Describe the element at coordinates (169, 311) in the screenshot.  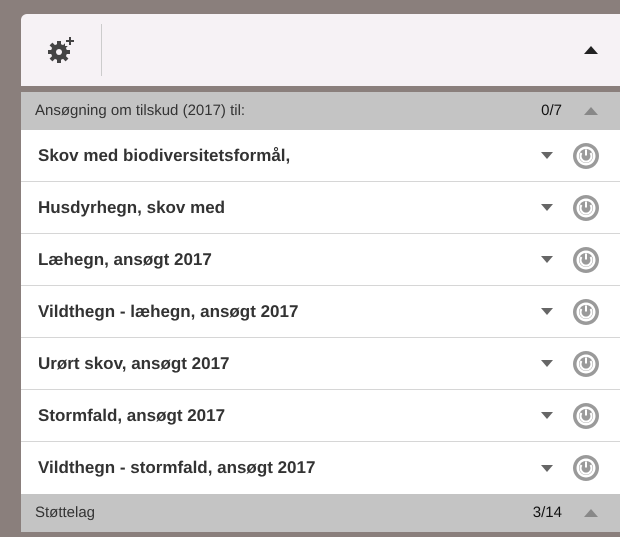
I see `layer-label: Vildthegn - læhegn, ansøgt 2017` at that location.